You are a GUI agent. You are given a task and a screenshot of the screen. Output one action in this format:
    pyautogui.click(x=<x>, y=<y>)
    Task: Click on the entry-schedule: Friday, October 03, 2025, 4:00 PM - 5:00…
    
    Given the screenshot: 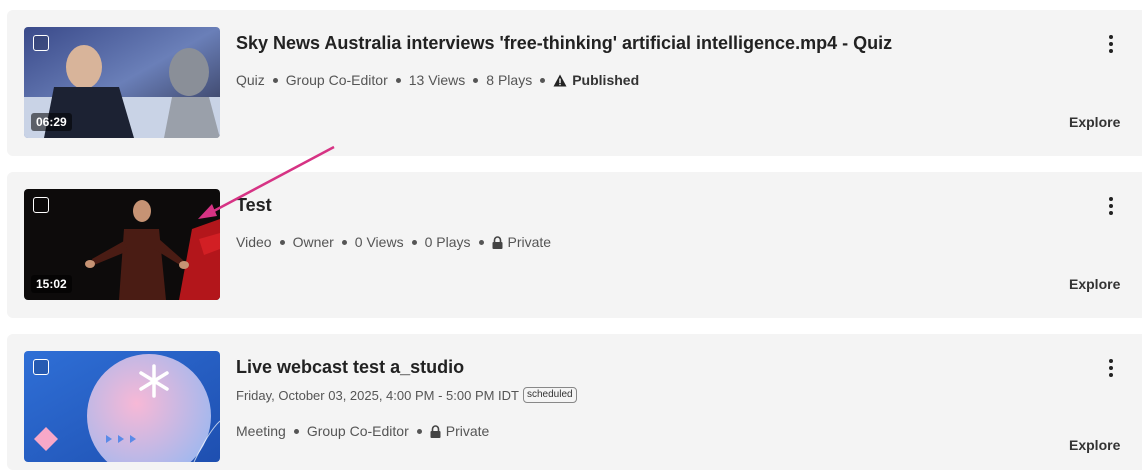 What is the action you would take?
    pyautogui.click(x=406, y=395)
    